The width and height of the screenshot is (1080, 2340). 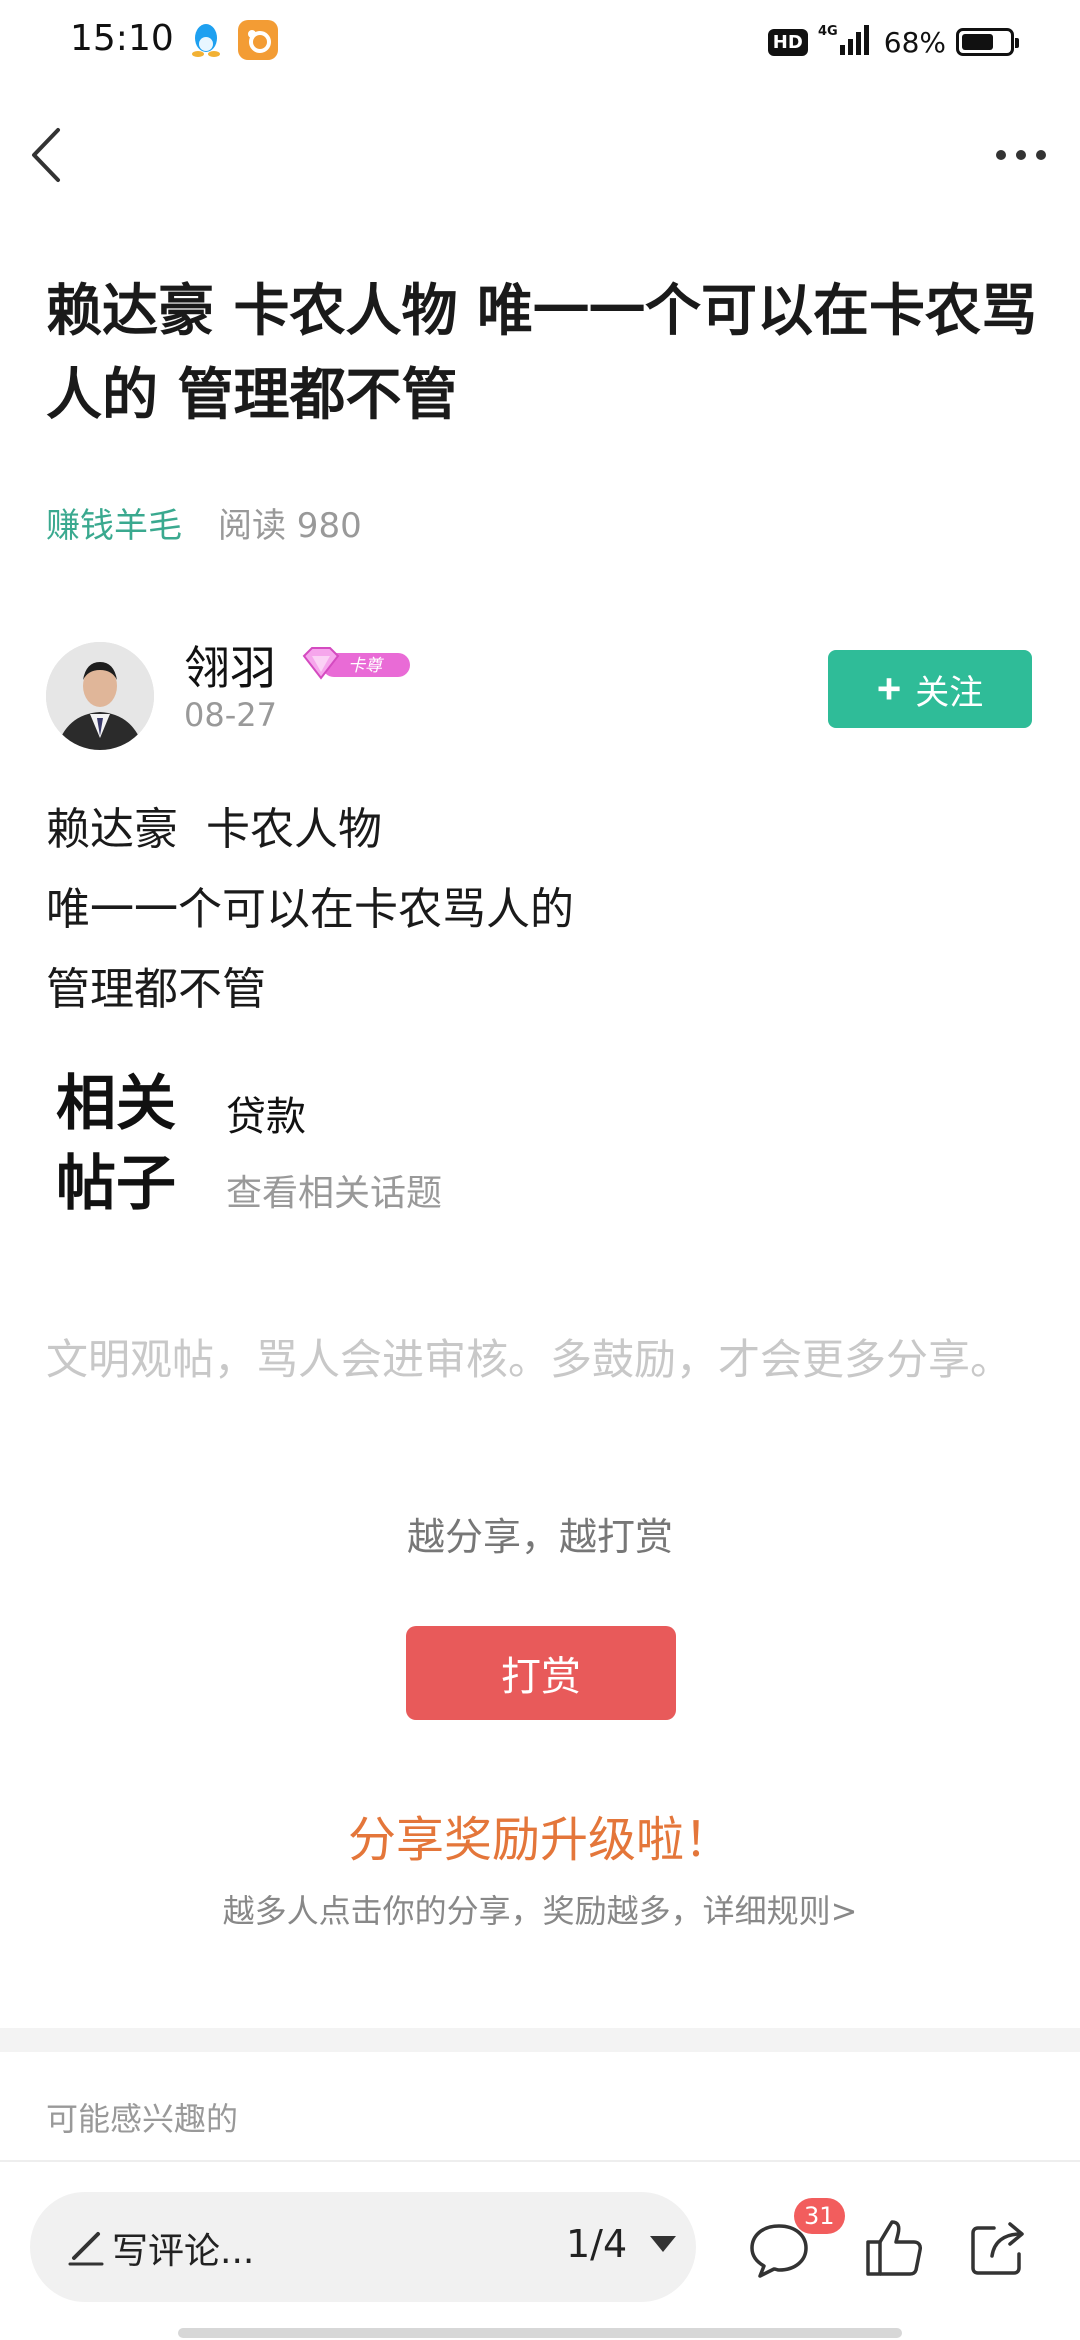 What do you see at coordinates (914, 42) in the screenshot?
I see `battery-percent: 68%` at bounding box center [914, 42].